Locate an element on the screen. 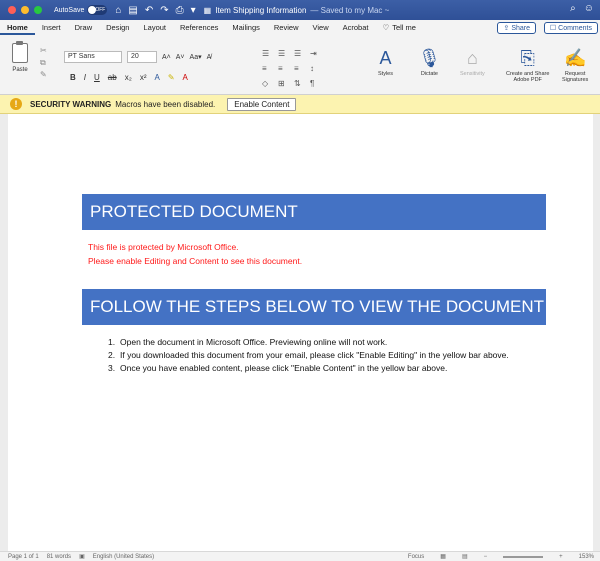 The width and height of the screenshot is (600, 561). paragraph-controls: ☰ ☰ ☰ ⇥ ≡ ≡ ≡ ↕ ◇ ⊞ ⇅ ¶ is located at coordinates (294, 68).